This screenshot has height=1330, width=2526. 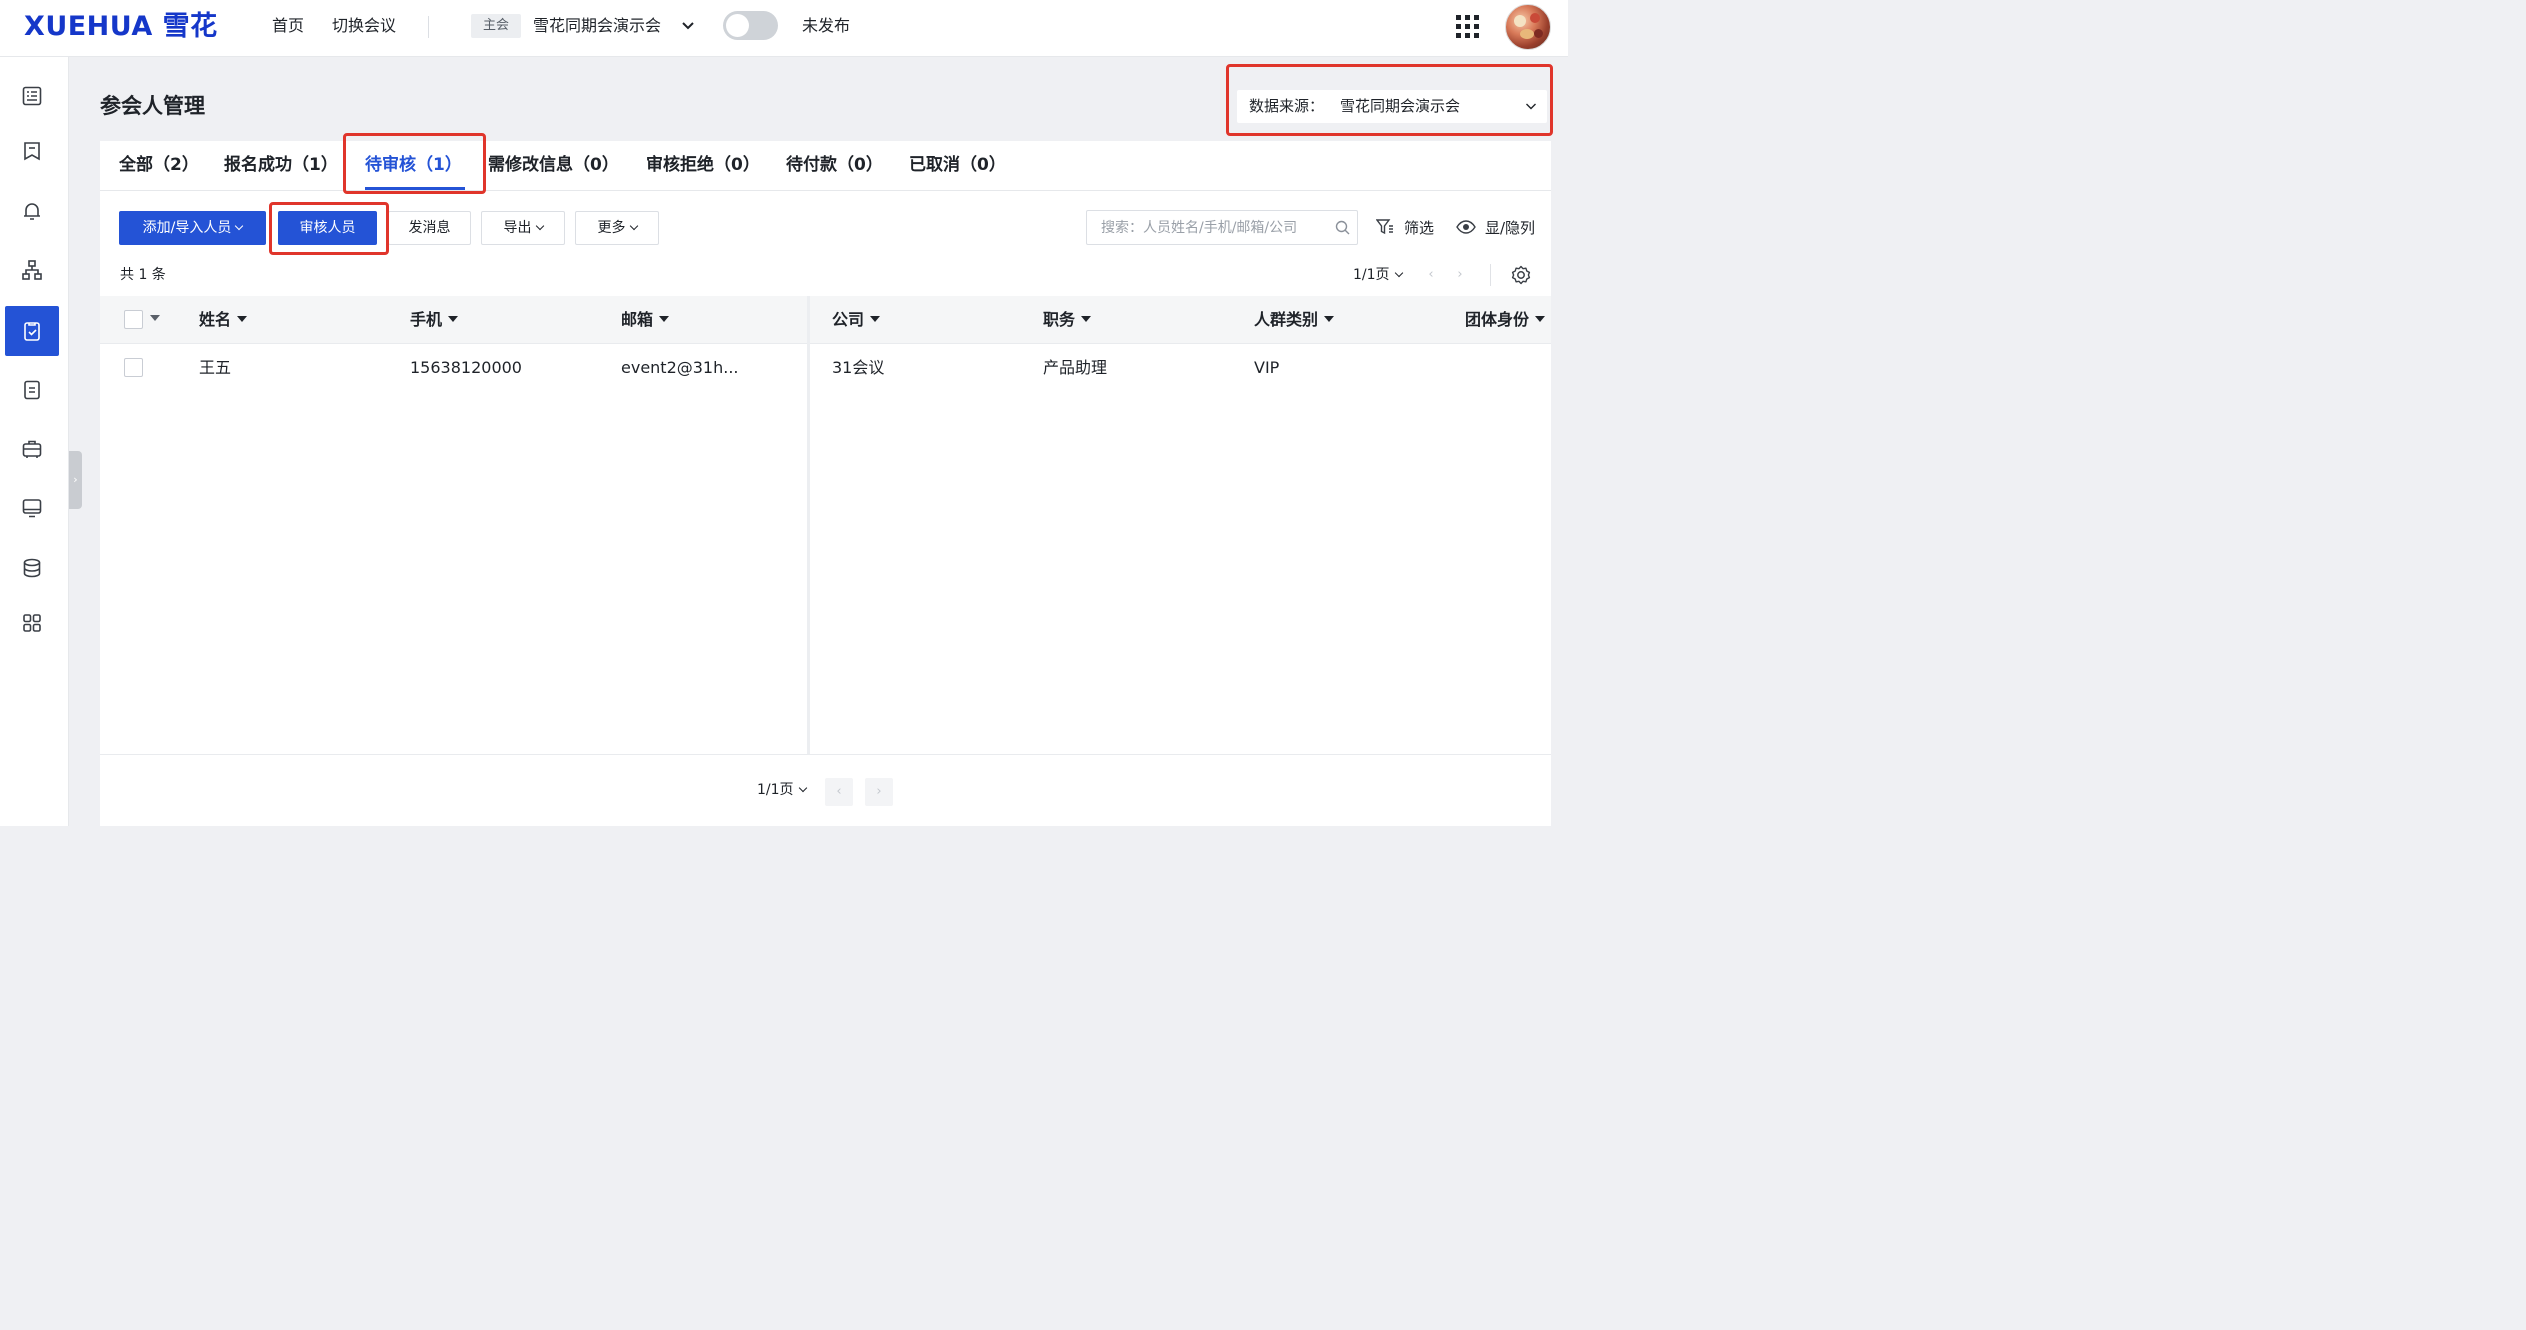 I want to click on sidebar-item-data, so click(x=32, y=568).